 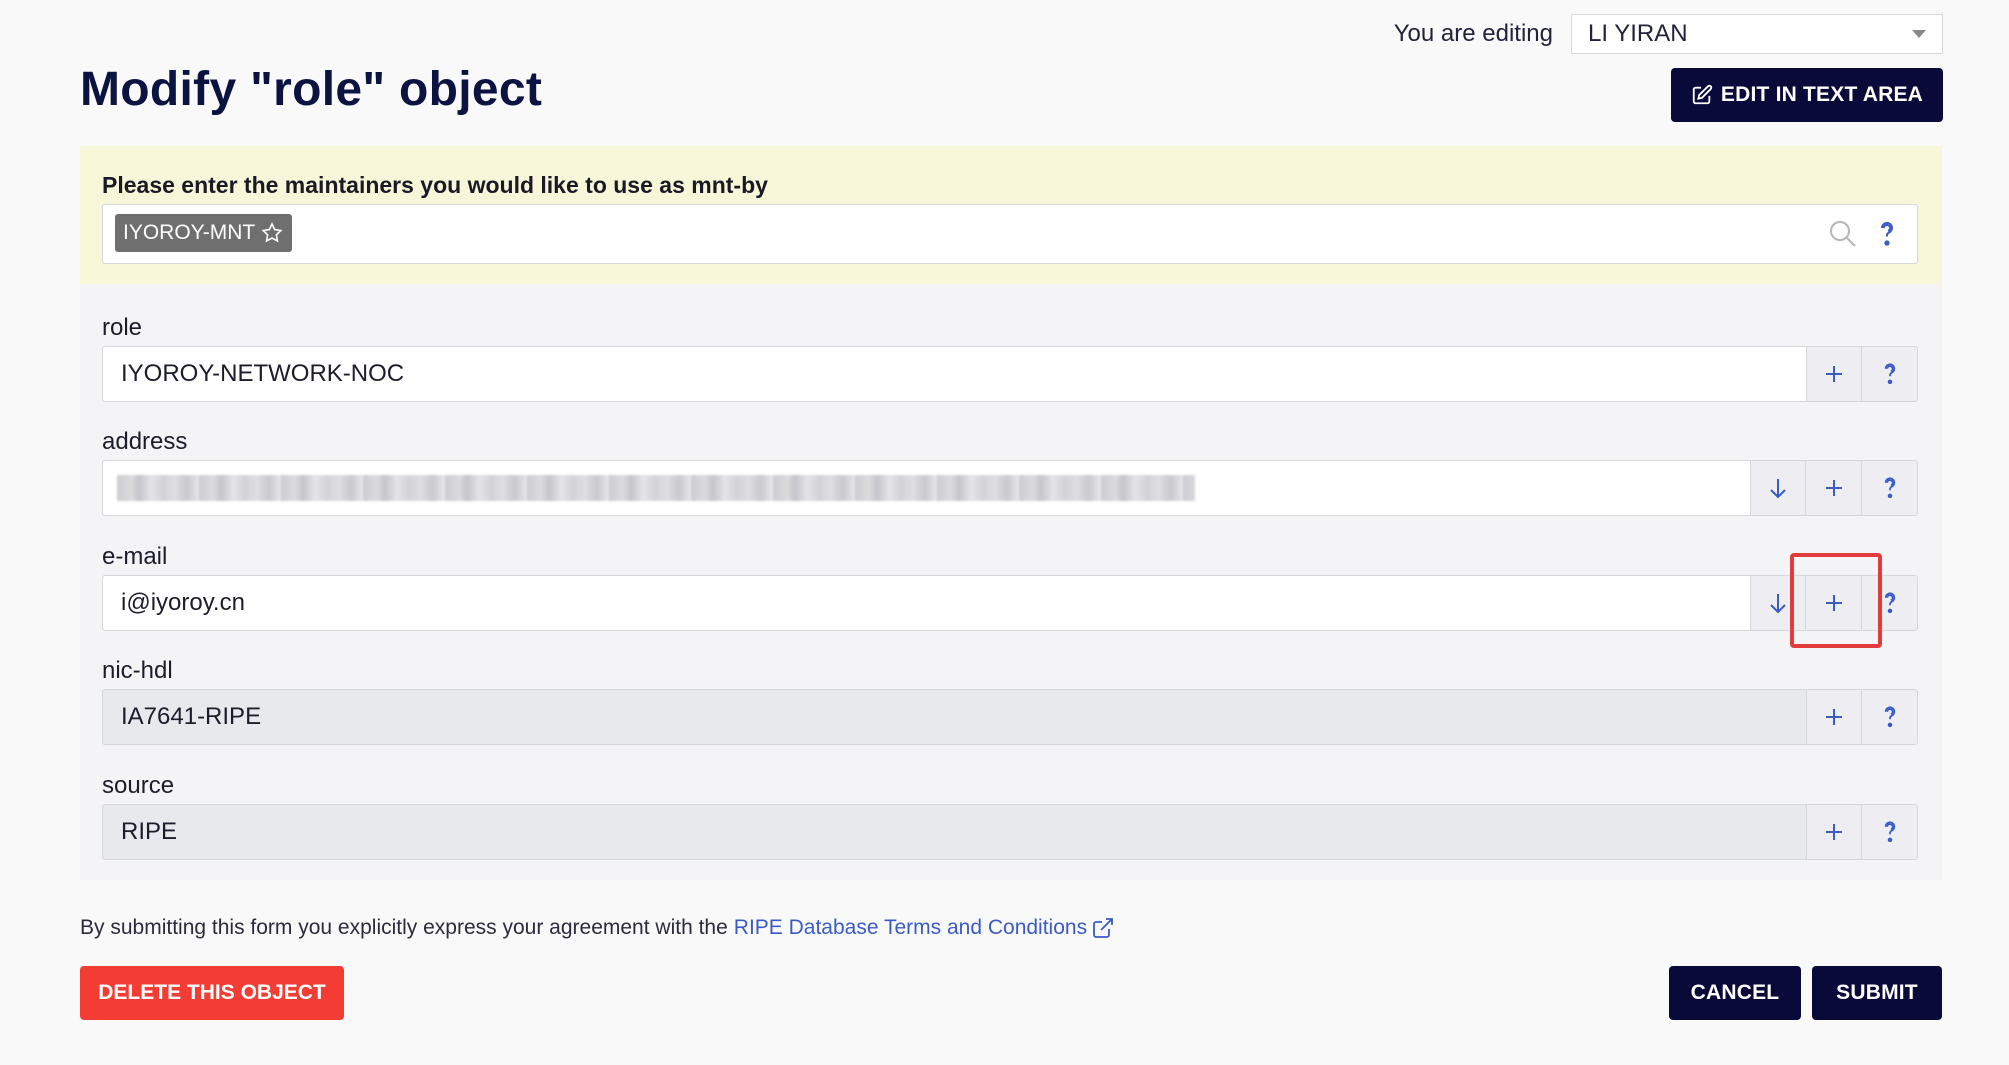 What do you see at coordinates (1702, 94) in the screenshot?
I see `edit-icon` at bounding box center [1702, 94].